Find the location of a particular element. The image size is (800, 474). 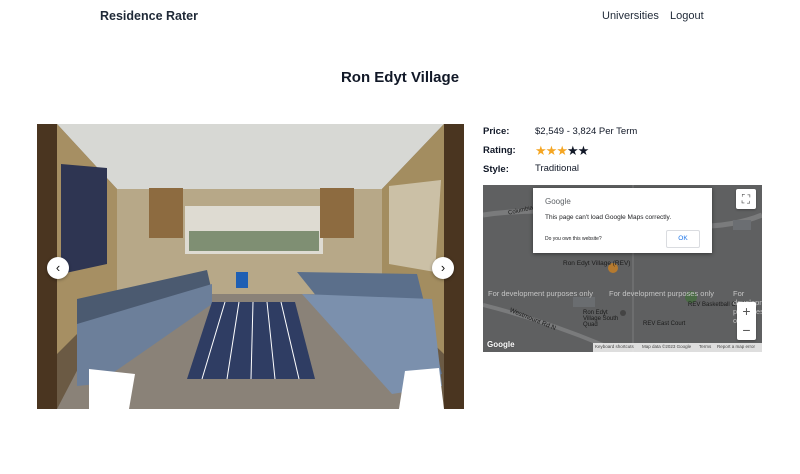

own-website-link: Do you own this website? is located at coordinates (573, 239).